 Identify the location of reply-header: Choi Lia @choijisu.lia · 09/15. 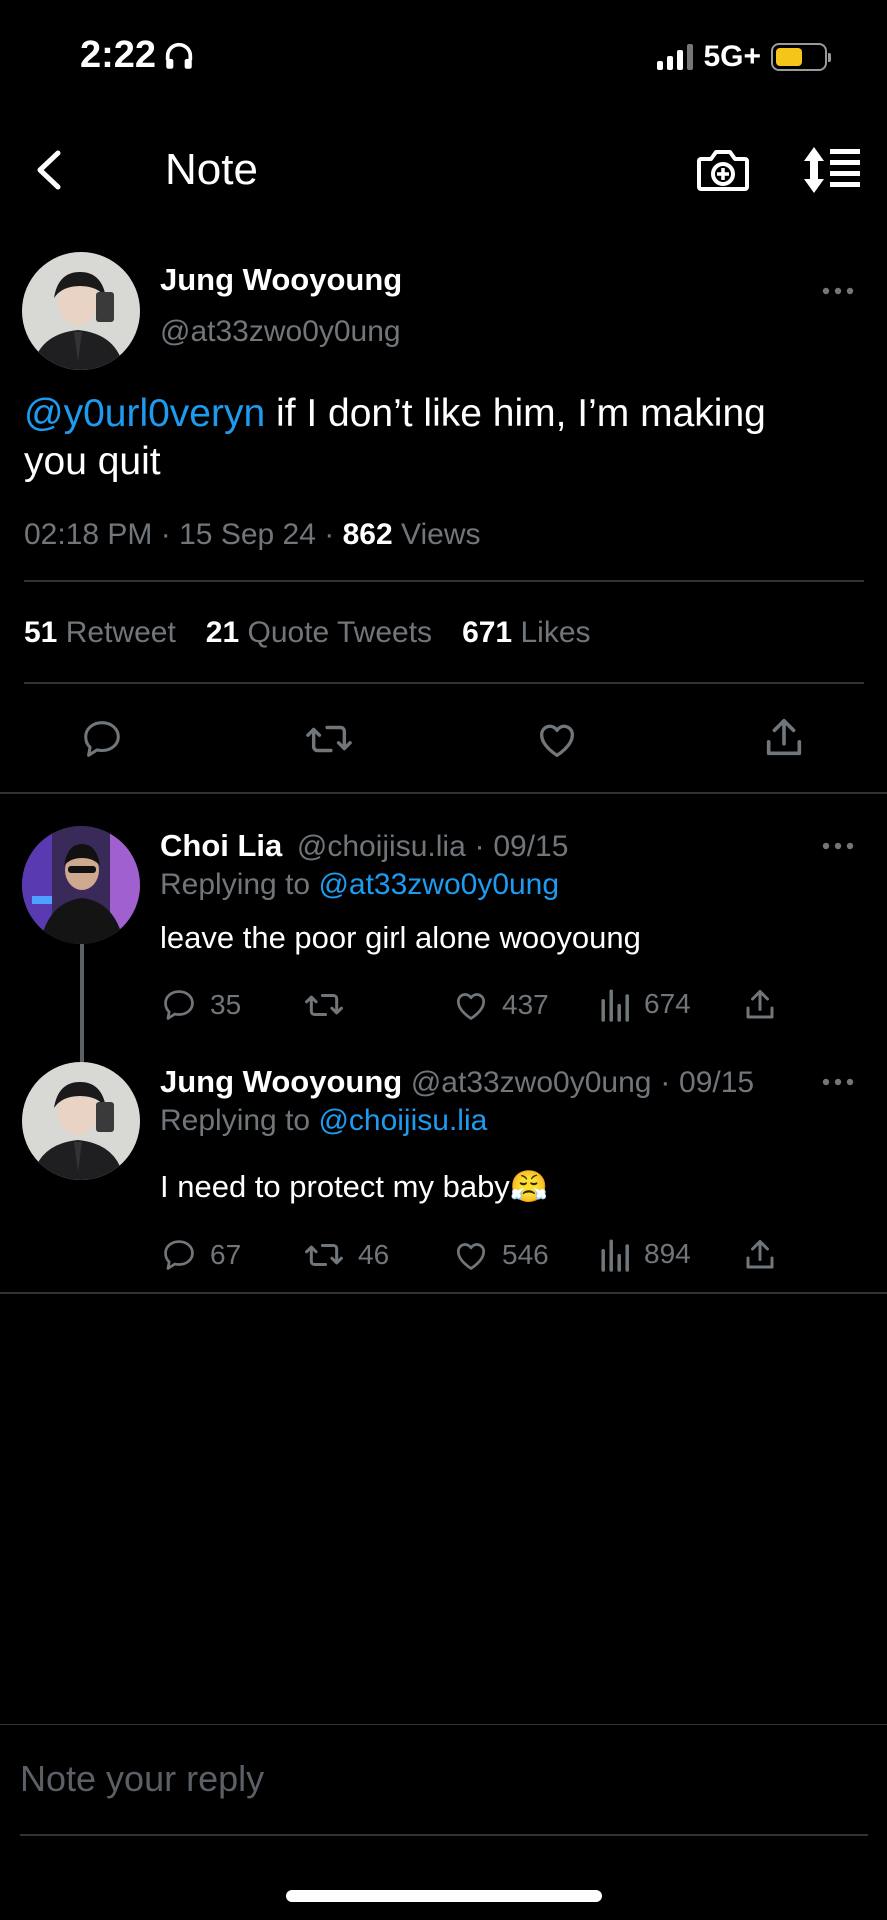
(364, 846).